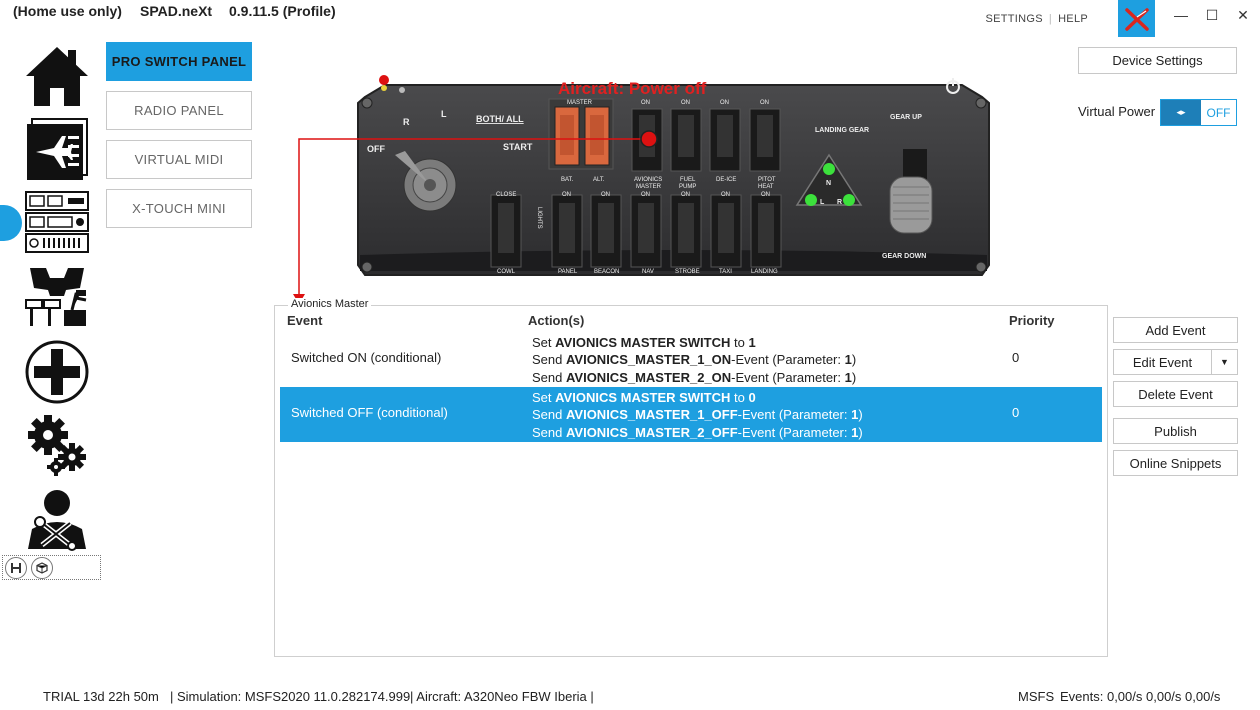  What do you see at coordinates (1140, 696) in the screenshot?
I see `events-rate-status: Events: 0,00/s 0,00/s 0,00/s` at bounding box center [1140, 696].